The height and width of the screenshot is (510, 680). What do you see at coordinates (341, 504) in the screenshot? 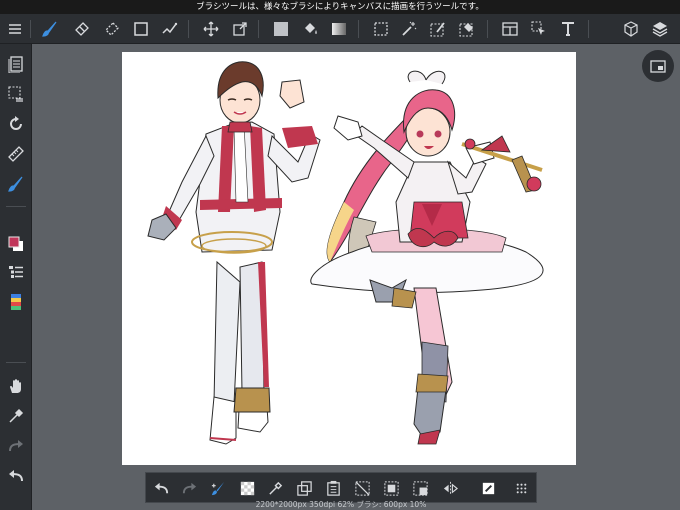
I see `canvas-info-text: 2200*2000px 350dpi 62% ブラシ: 600px 10%` at bounding box center [341, 504].